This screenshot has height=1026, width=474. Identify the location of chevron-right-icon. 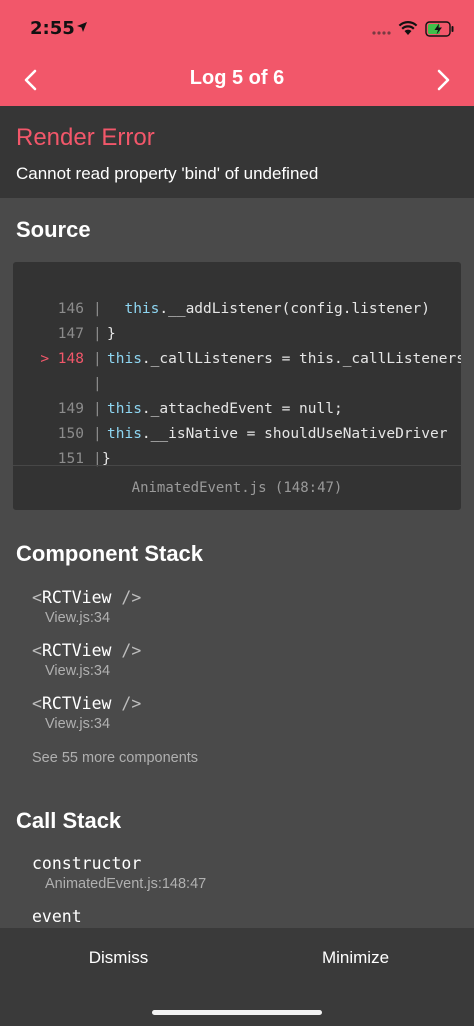
(443, 80).